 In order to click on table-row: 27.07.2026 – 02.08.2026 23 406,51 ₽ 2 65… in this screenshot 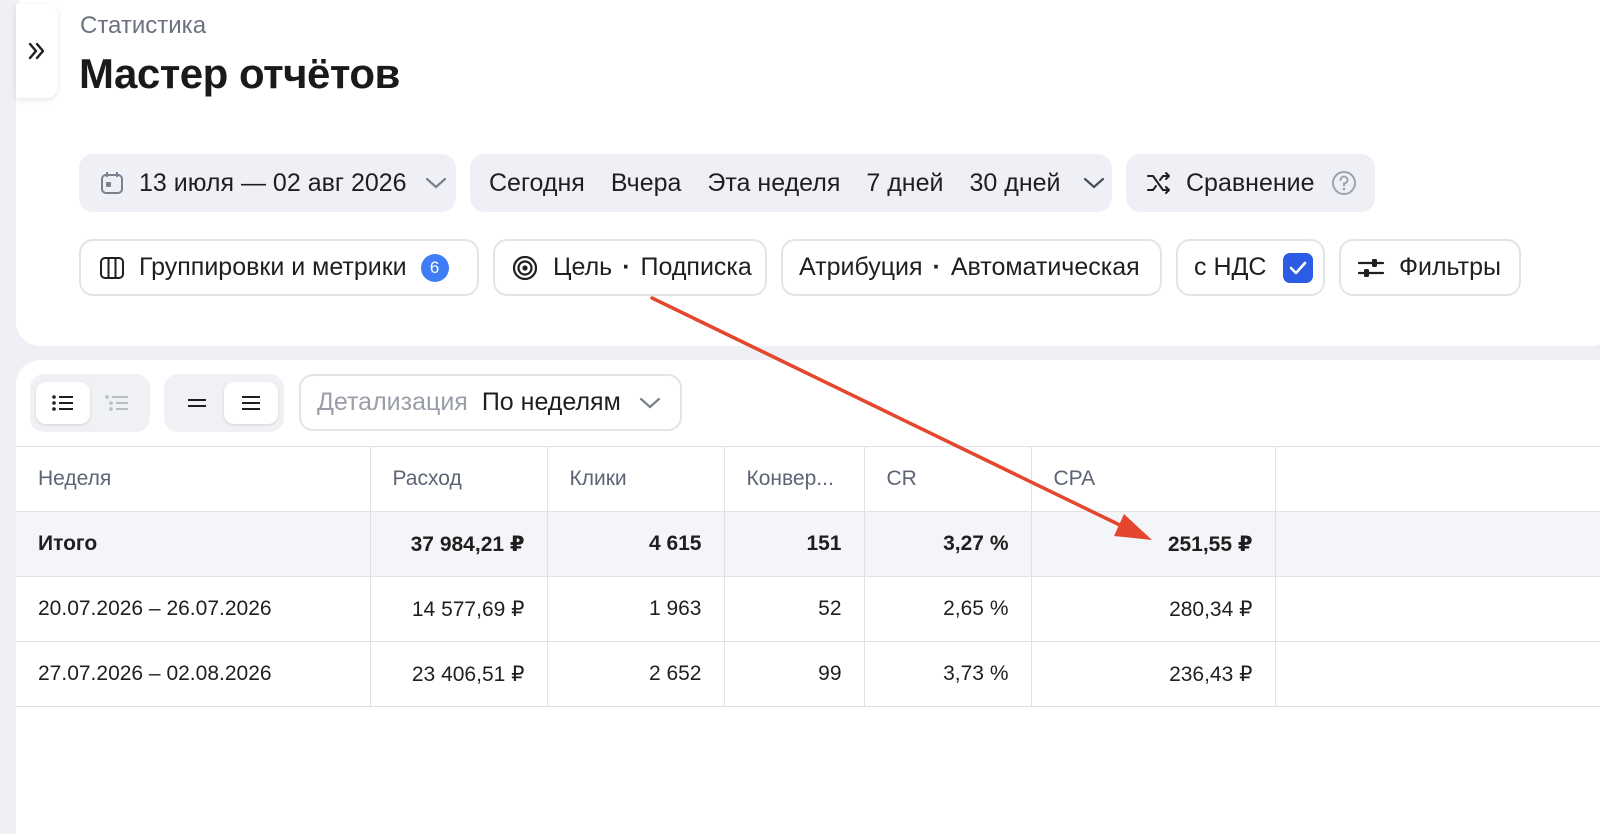, I will do `click(808, 674)`.